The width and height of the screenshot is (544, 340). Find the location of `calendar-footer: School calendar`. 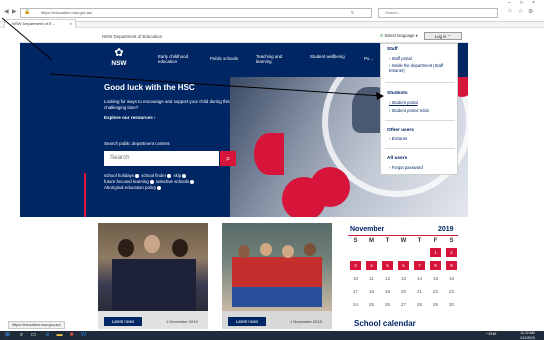

calendar-footer: School calendar is located at coordinates (385, 323).